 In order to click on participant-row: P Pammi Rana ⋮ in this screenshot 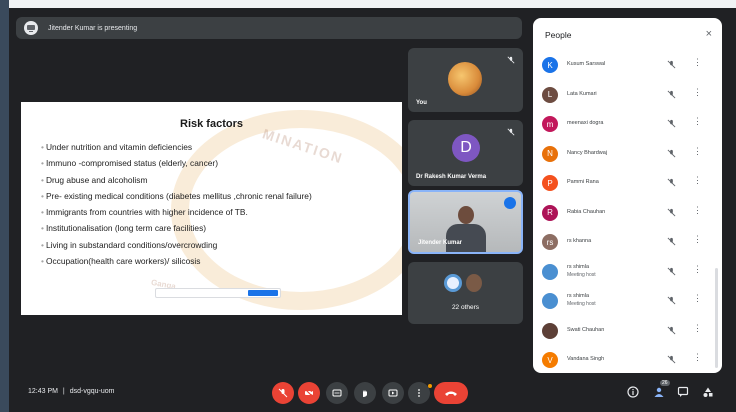, I will do `click(623, 183)`.